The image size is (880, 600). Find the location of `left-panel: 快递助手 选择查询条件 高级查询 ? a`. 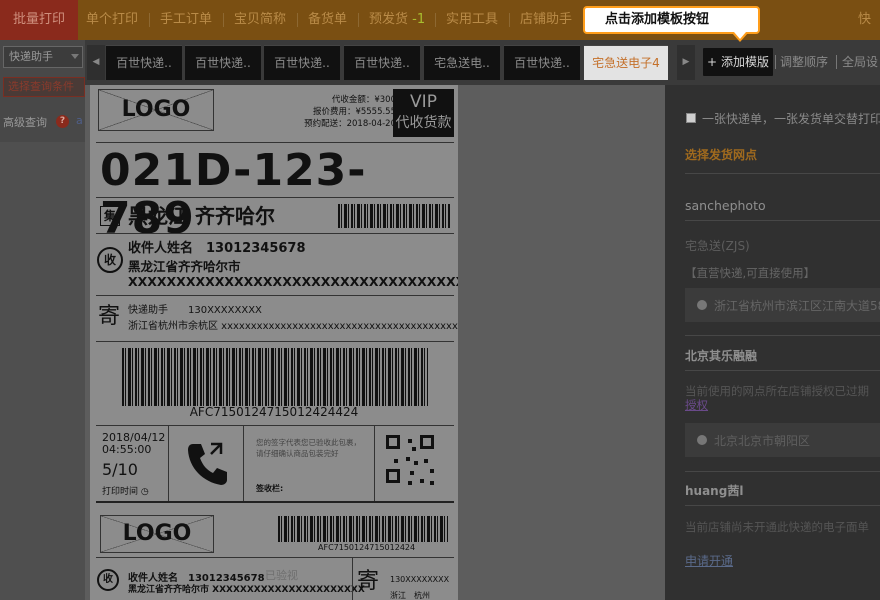

left-panel: 快递助手 选择查询条件 高级查询 ? a is located at coordinates (42, 320).